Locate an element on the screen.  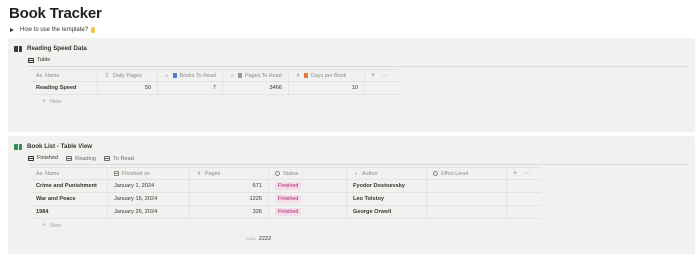
reading-speed-title: Reading Speed Data is located at coordinates (50, 48).